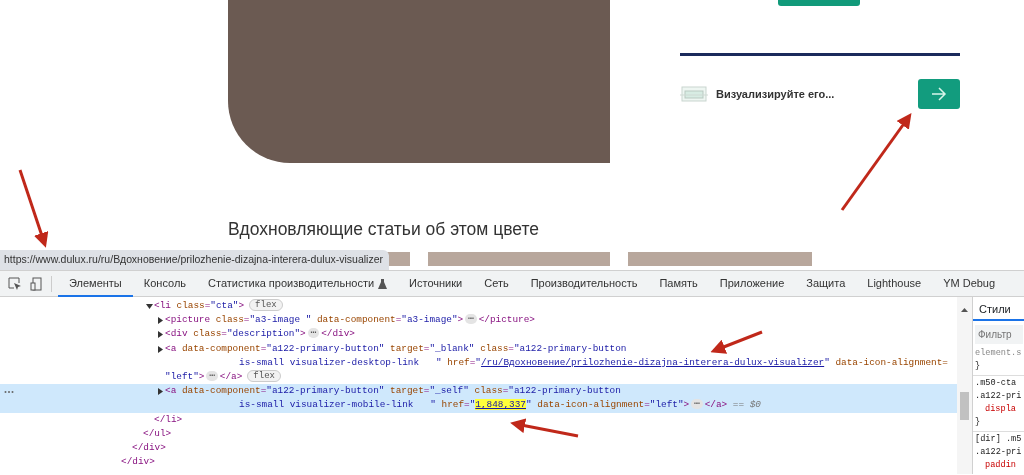  I want to click on dom-node-row: <picture class="a3-image " data-component="a3-image"> ⋯ </picture>, so click(478, 320).